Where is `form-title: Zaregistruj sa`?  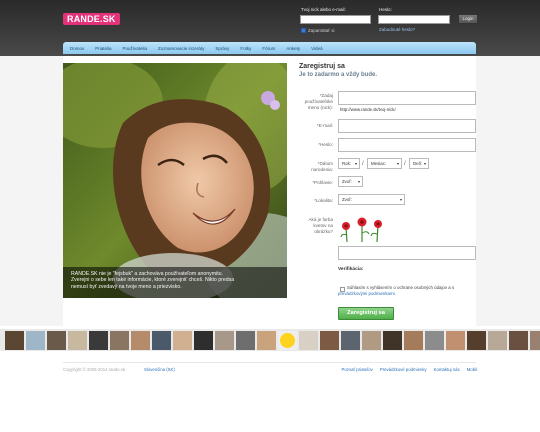
form-title: Zaregistruj sa is located at coordinates (322, 66).